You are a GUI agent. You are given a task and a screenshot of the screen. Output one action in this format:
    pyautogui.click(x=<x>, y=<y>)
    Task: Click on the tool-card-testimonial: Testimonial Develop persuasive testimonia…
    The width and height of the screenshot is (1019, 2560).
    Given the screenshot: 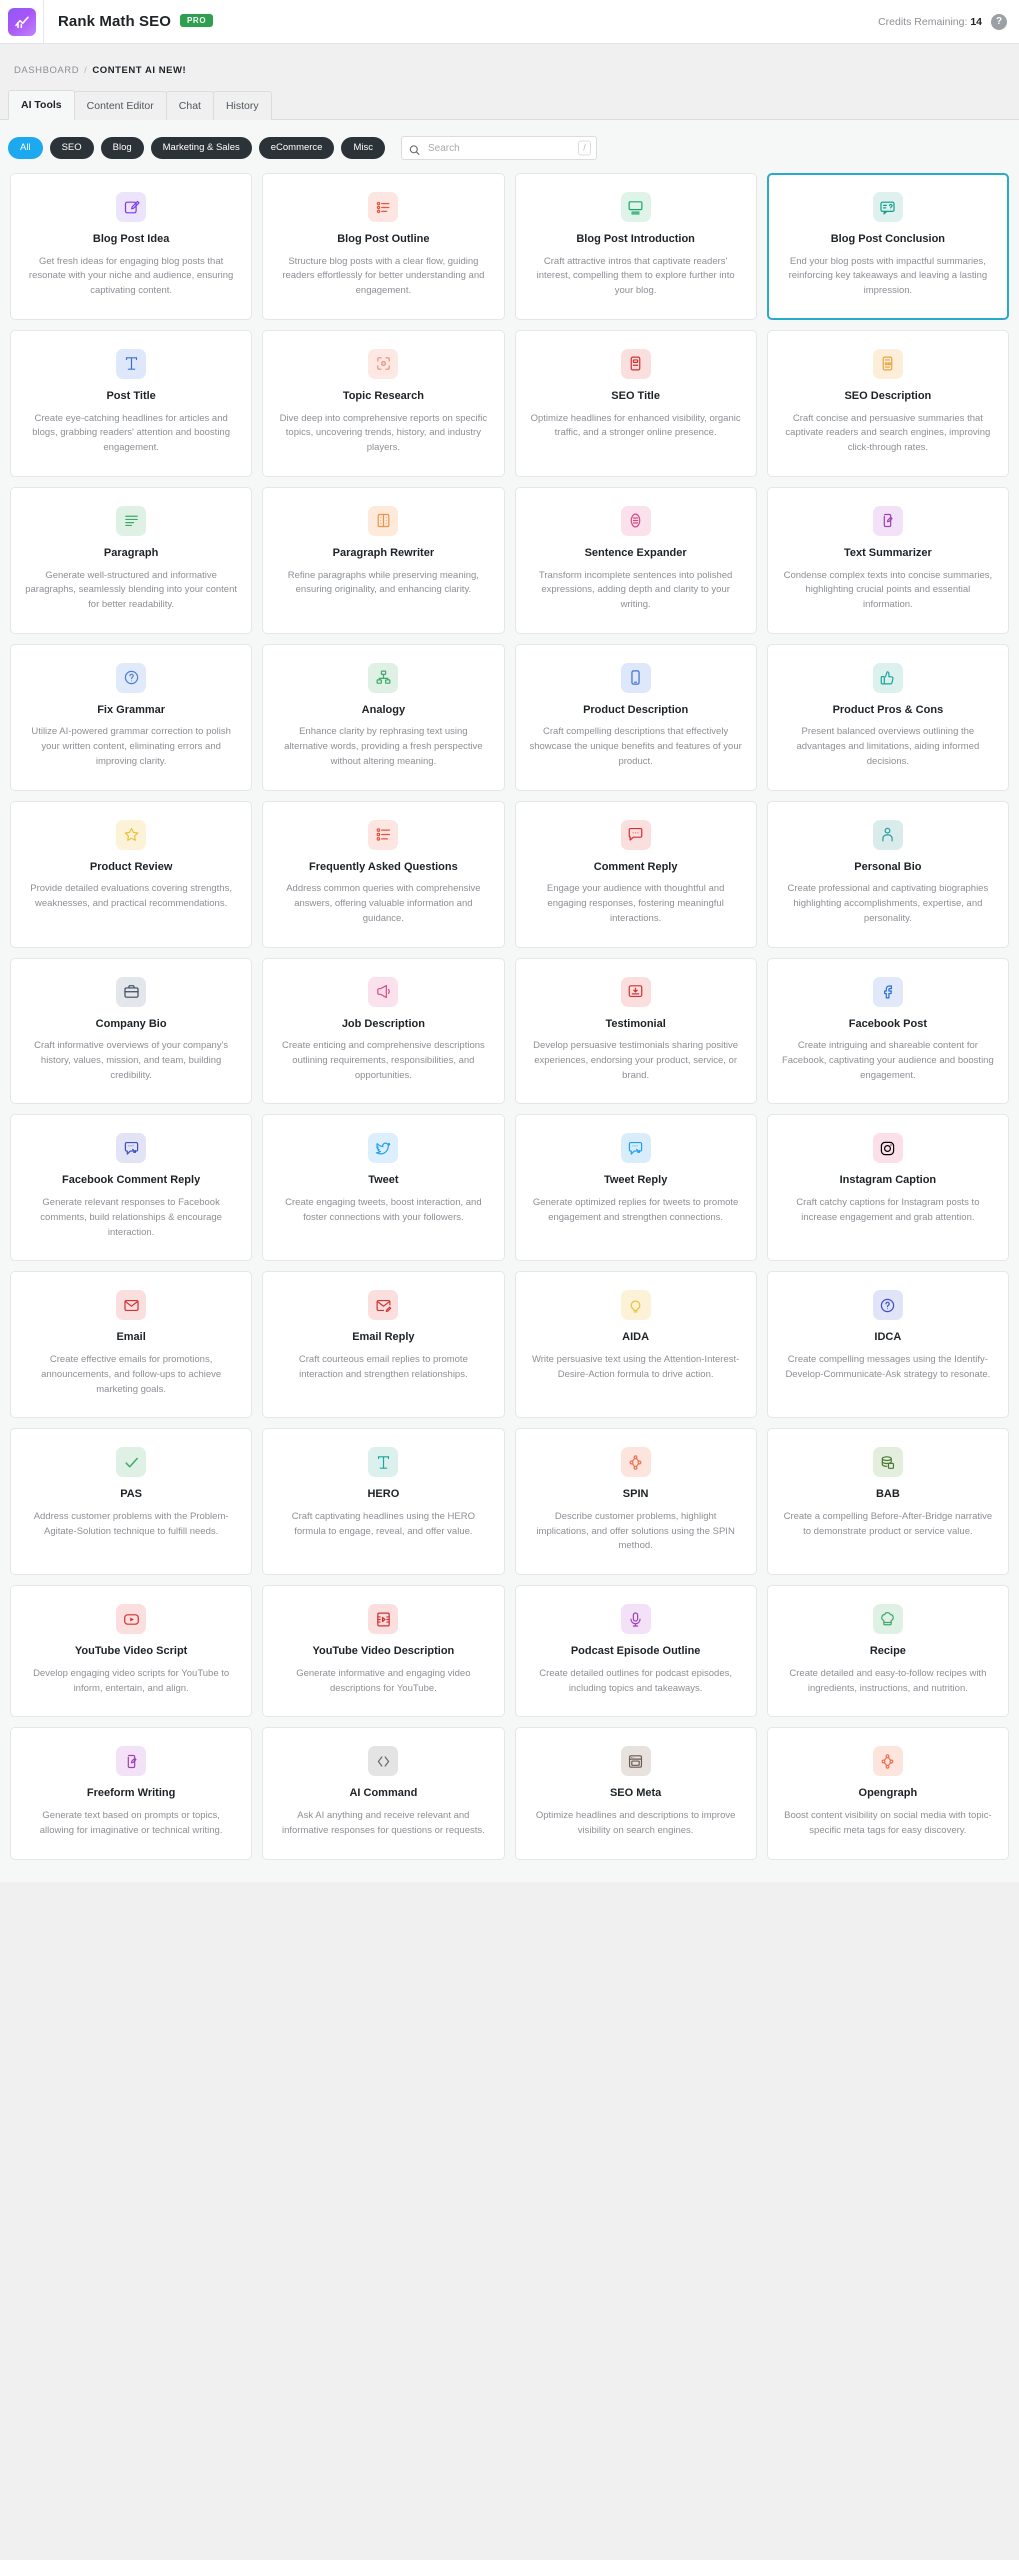 What is the action you would take?
    pyautogui.click(x=635, y=1031)
    